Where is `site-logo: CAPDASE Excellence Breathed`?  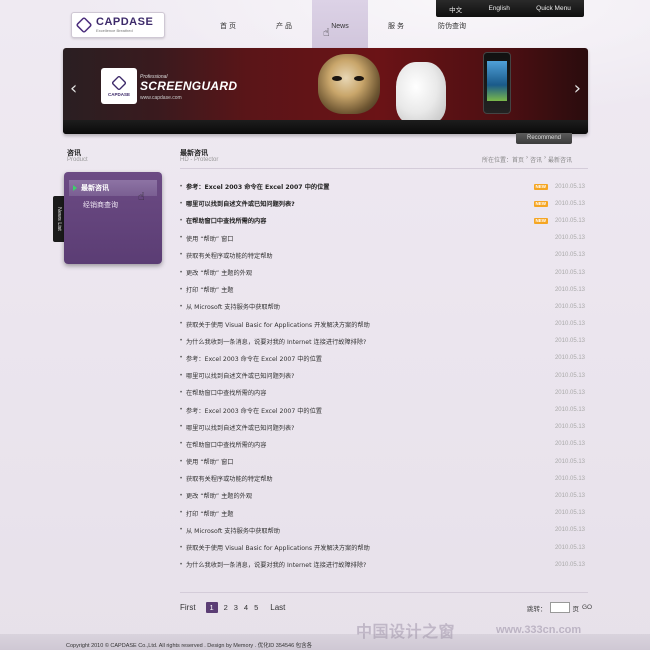 site-logo: CAPDASE Excellence Breathed is located at coordinates (118, 25).